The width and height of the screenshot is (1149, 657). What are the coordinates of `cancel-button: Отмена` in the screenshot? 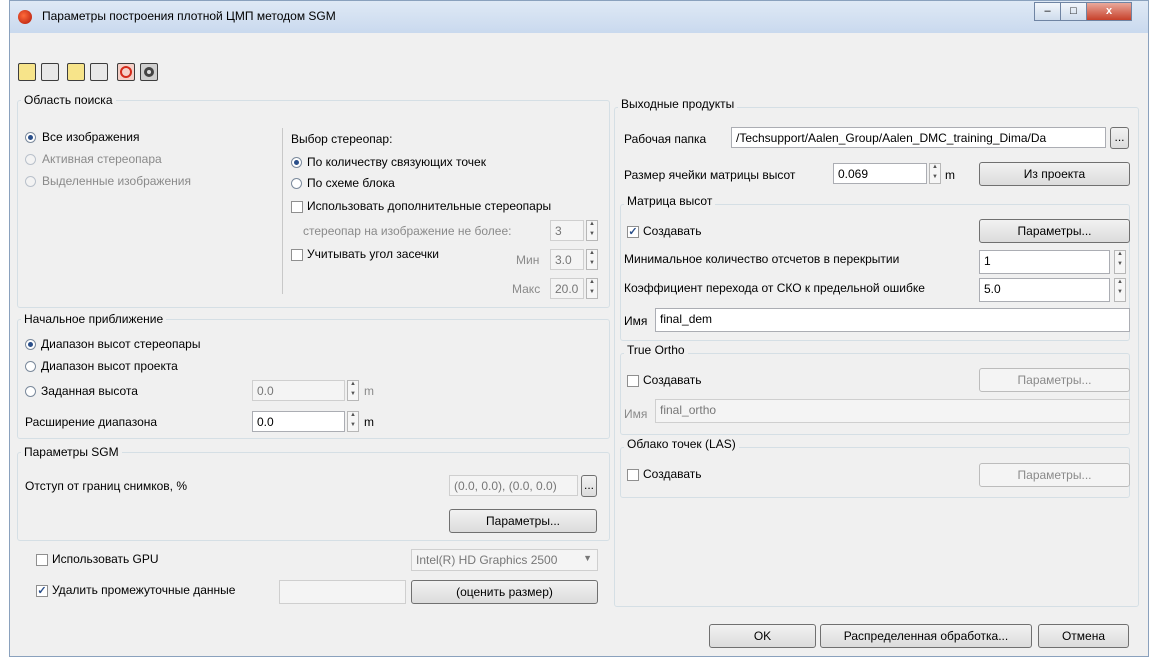 It's located at (1083, 636).